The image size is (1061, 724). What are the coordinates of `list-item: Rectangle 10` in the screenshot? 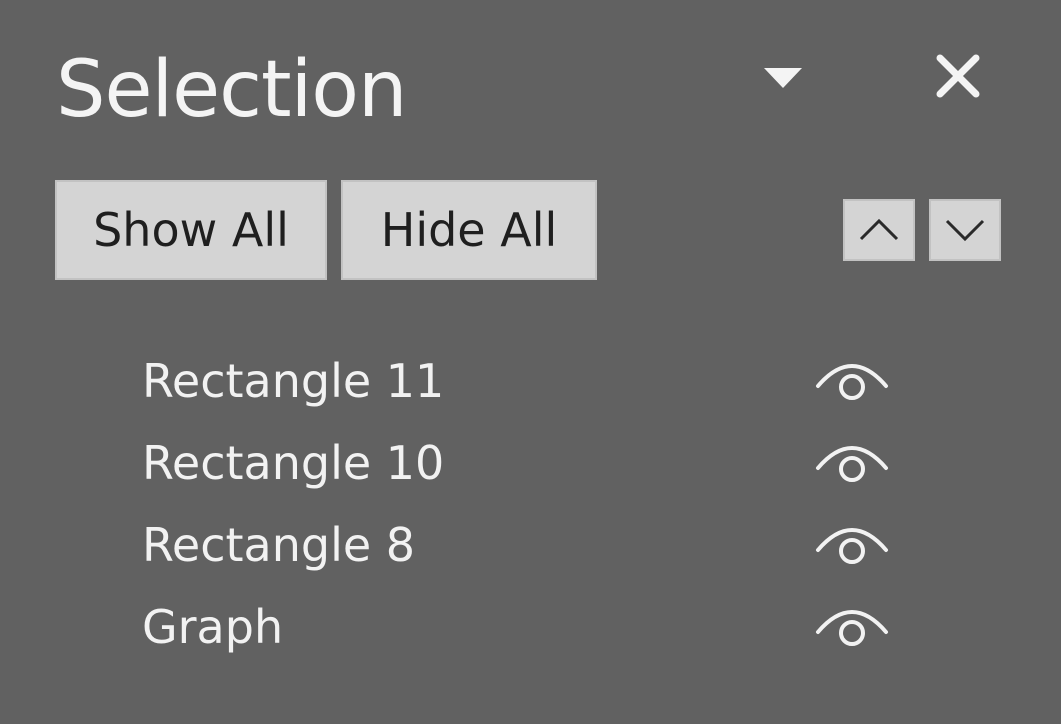 It's located at (530, 463).